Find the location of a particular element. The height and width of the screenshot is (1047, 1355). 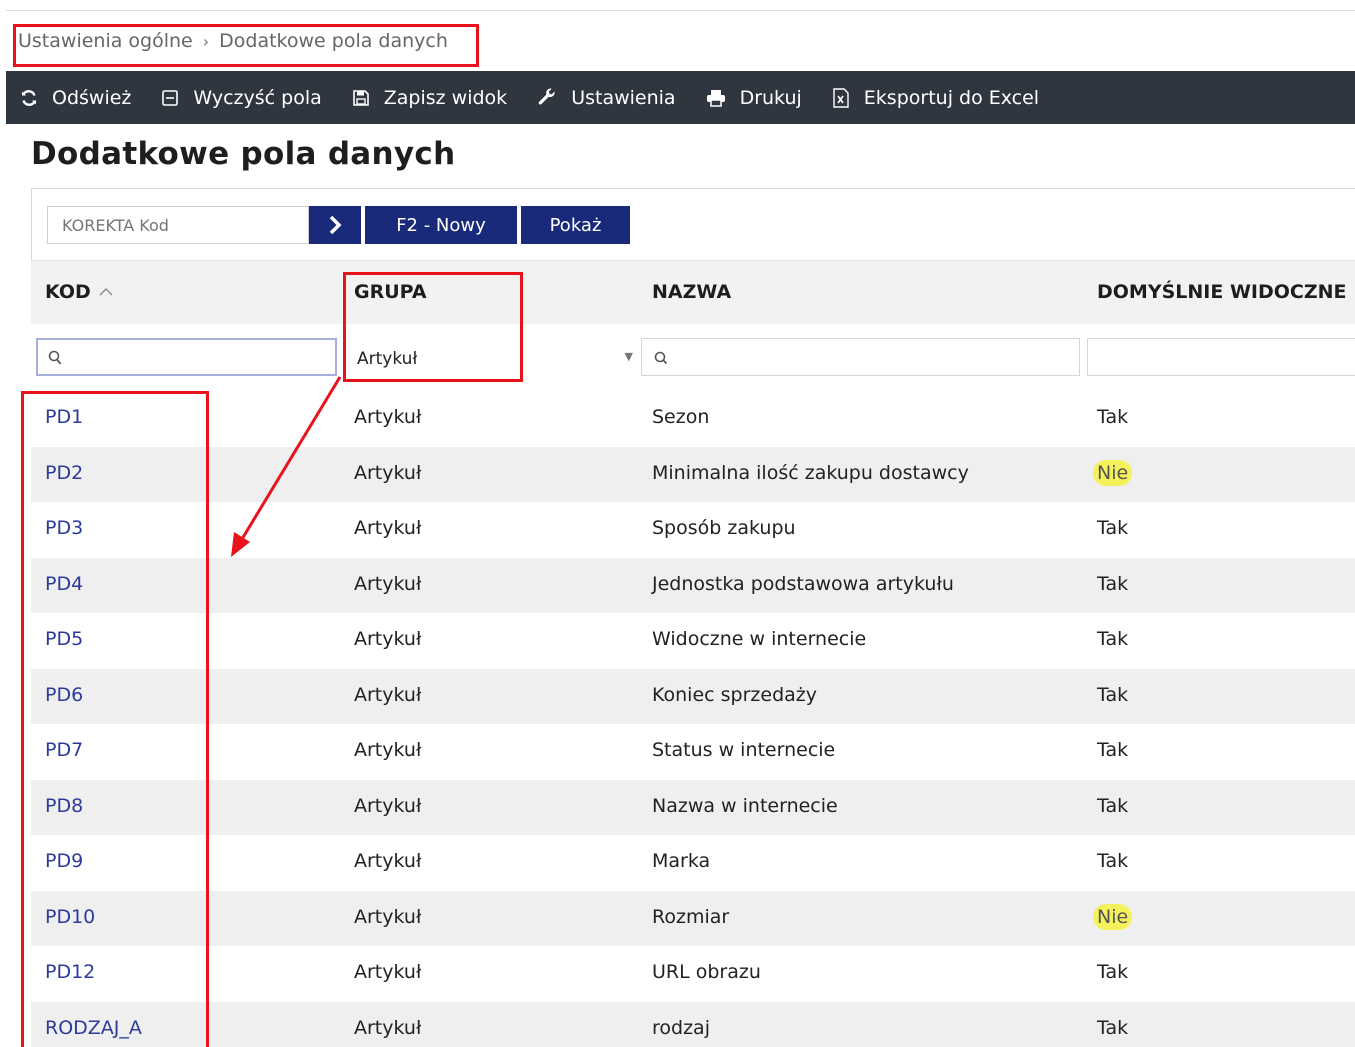

cell-kod: PD8 is located at coordinates (64, 806).